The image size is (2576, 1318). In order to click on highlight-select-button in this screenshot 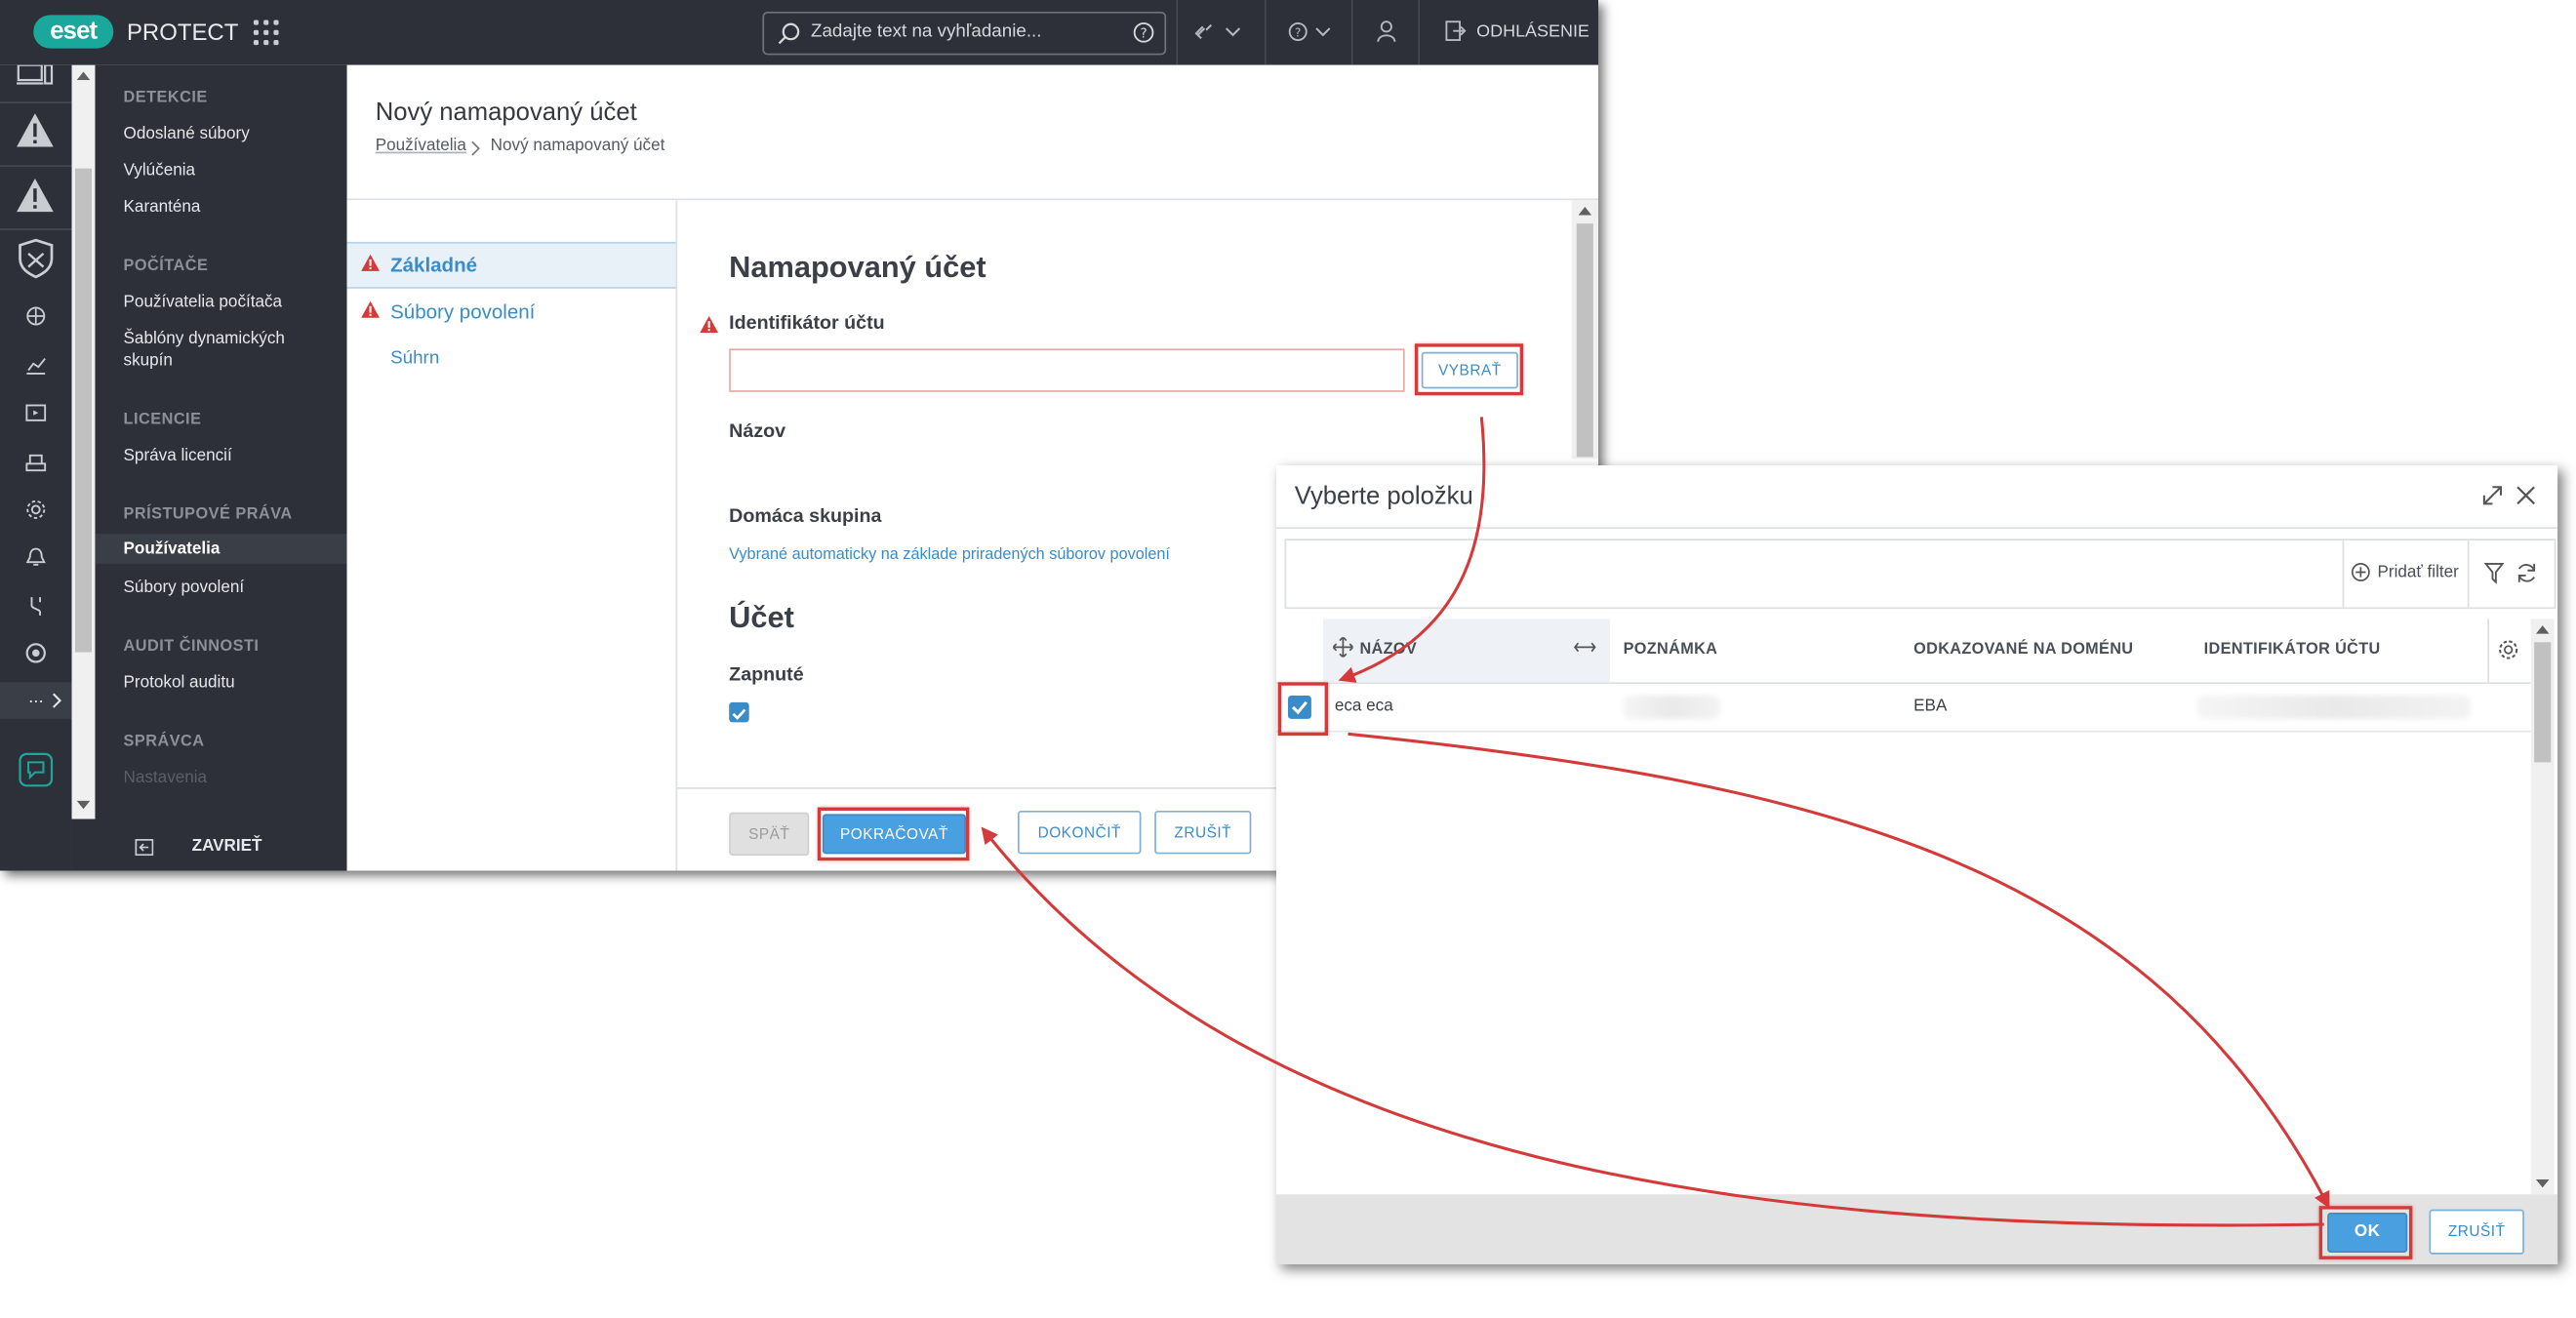, I will do `click(1469, 370)`.